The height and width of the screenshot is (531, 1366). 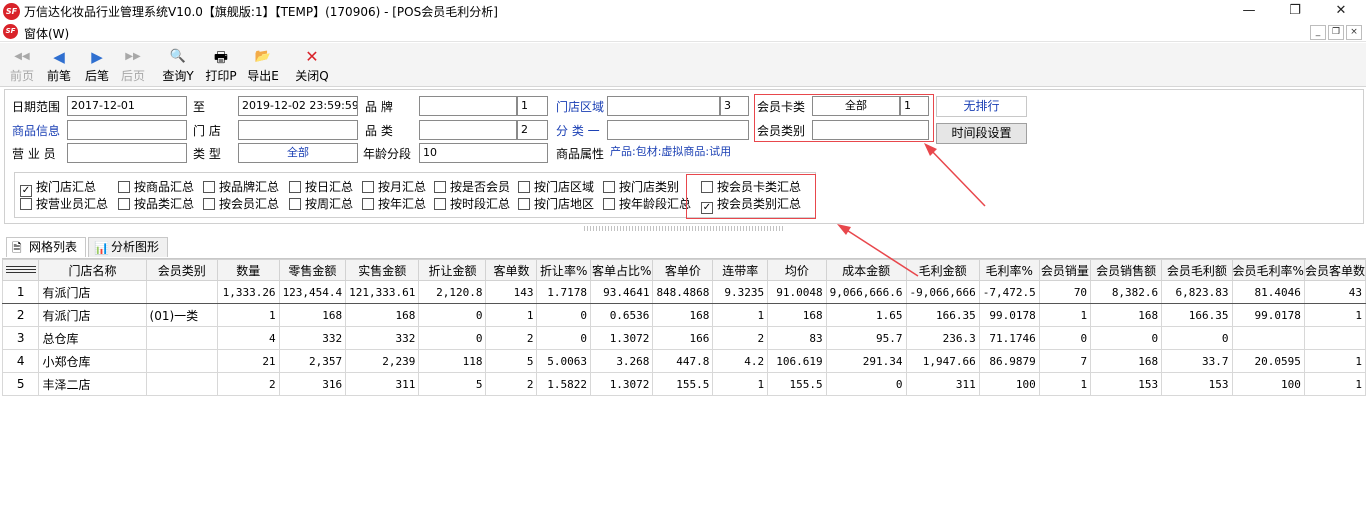 What do you see at coordinates (1009, 292) in the screenshot?
I see `table-cell: -7,472.5` at bounding box center [1009, 292].